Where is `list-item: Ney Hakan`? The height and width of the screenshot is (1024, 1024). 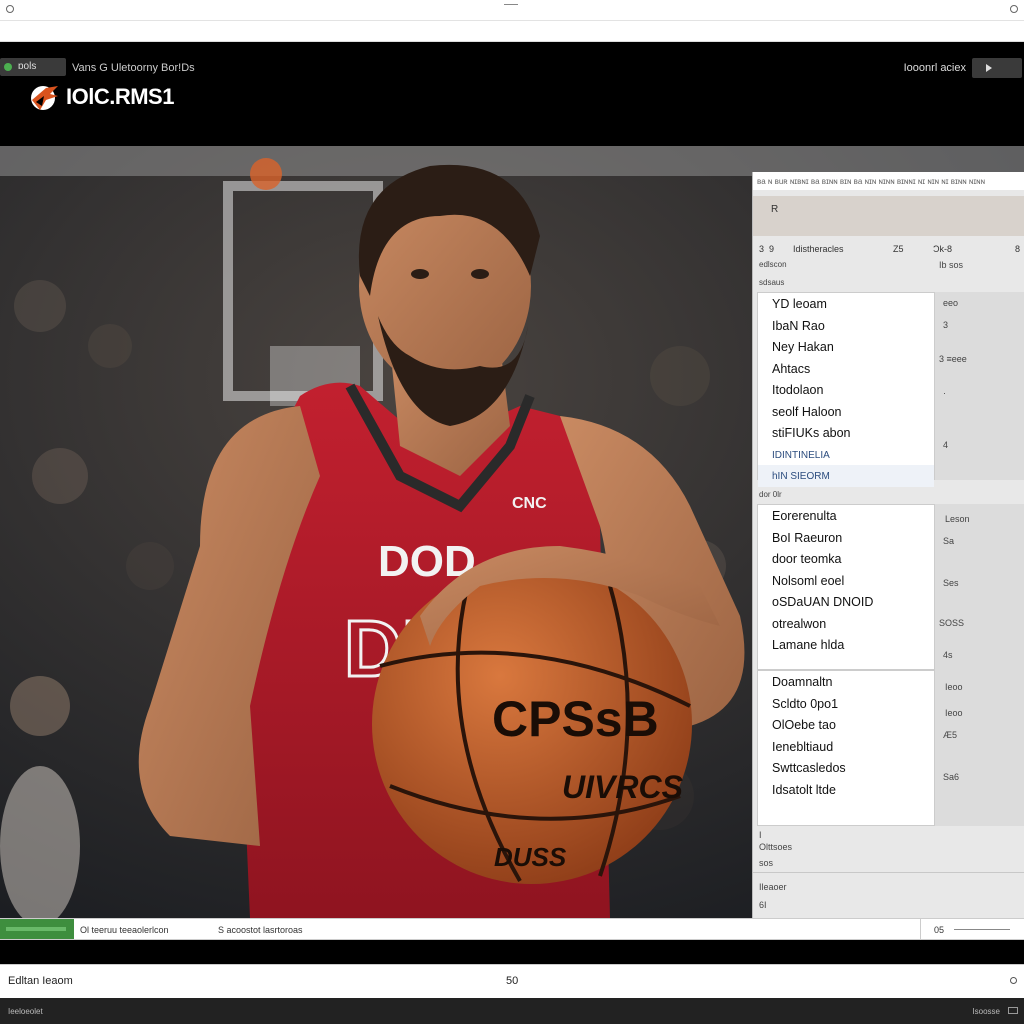
list-item: Ney Hakan is located at coordinates (846, 347).